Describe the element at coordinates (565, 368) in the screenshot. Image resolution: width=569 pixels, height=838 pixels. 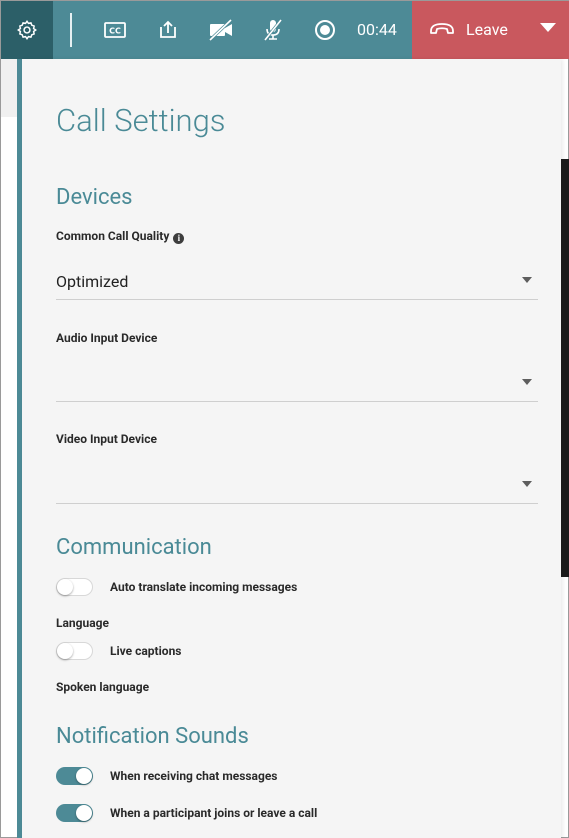
I see `panel-scrollbar` at that location.